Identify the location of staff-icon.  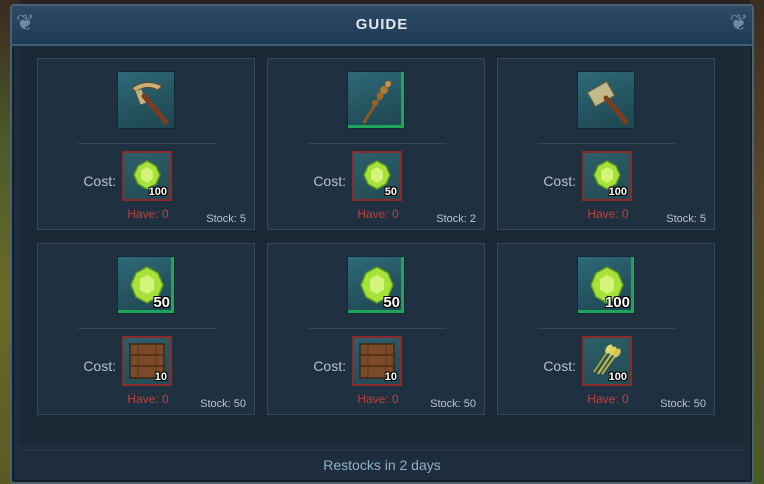
(377, 102).